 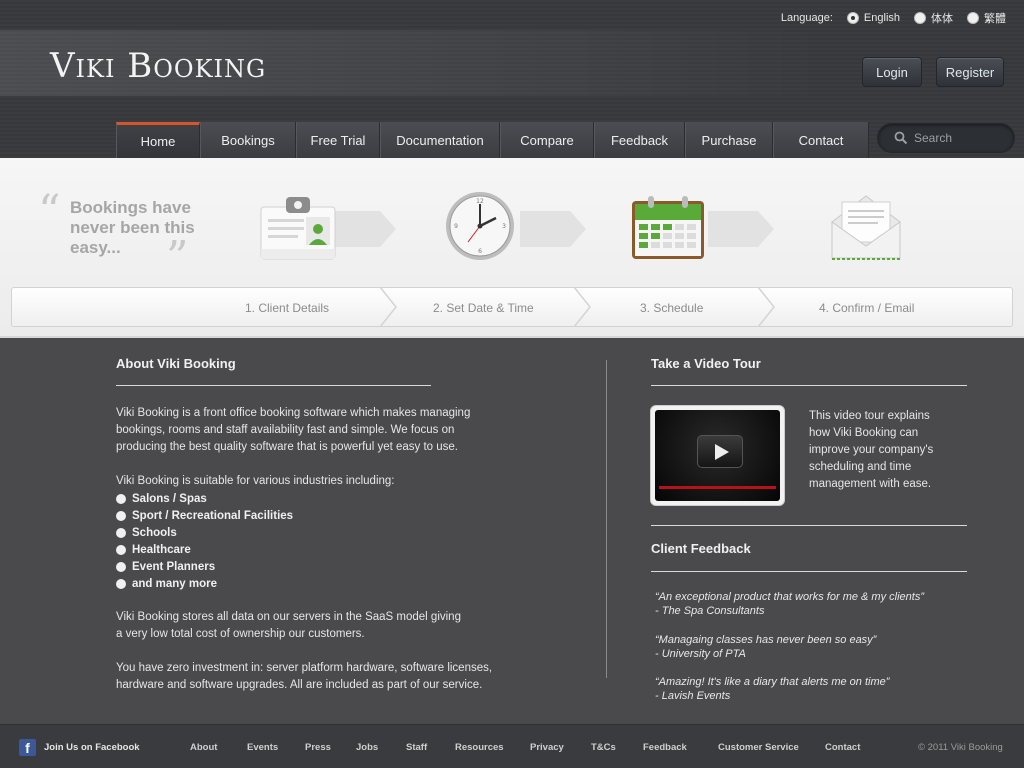 What do you see at coordinates (262, 747) in the screenshot?
I see `footer-link-events: Events` at bounding box center [262, 747].